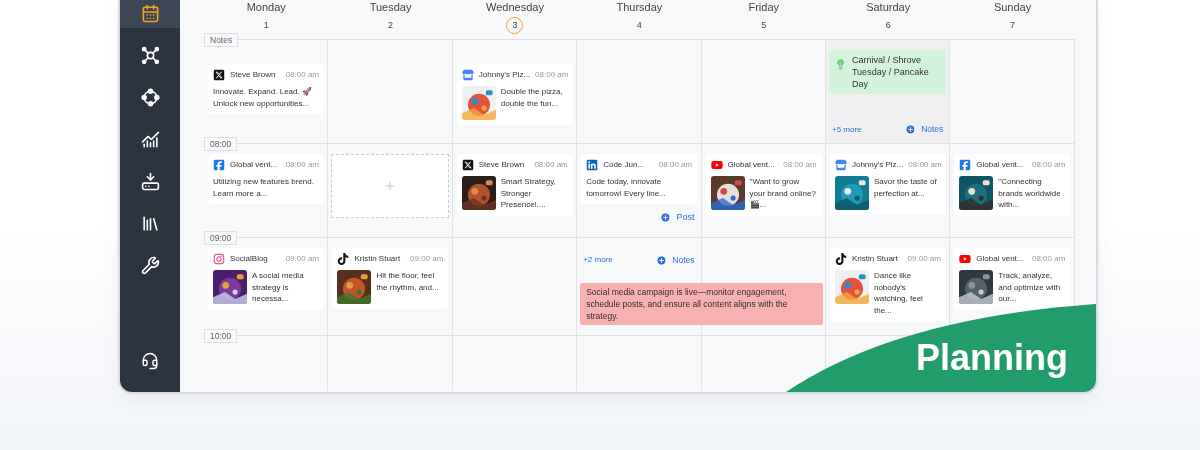 This screenshot has width=1200, height=450. What do you see at coordinates (888, 7) in the screenshot?
I see `day-name: Saturday` at bounding box center [888, 7].